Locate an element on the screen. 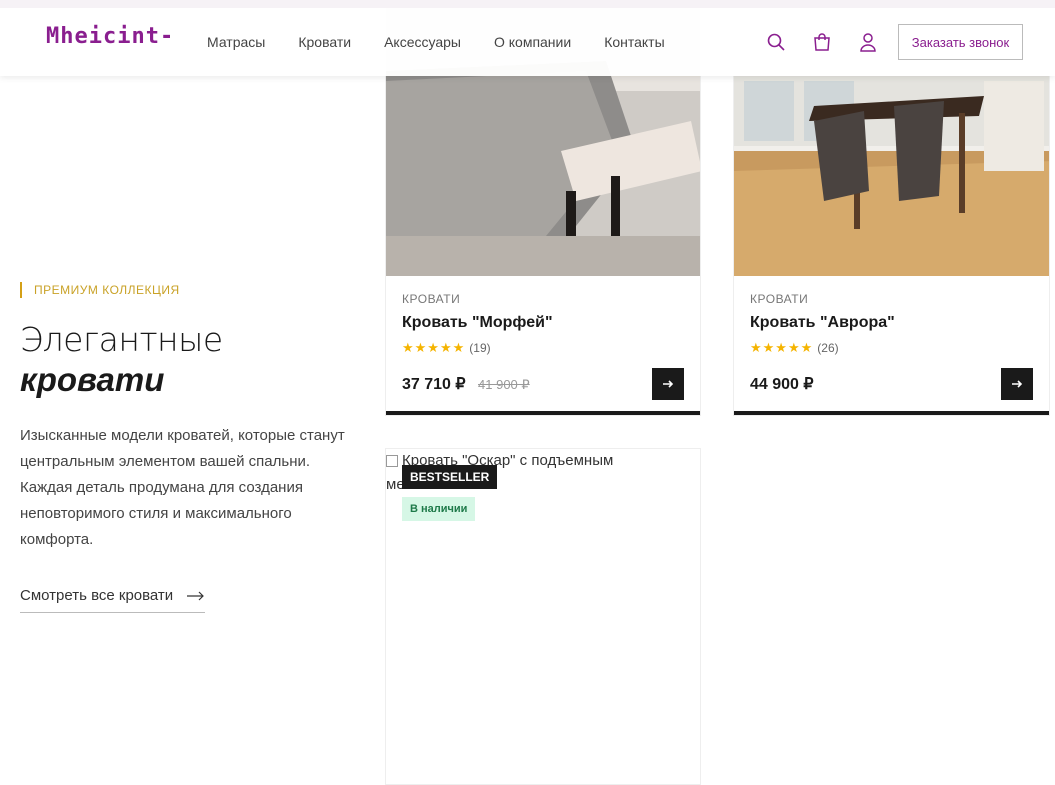  in-stock-badge: В наличии is located at coordinates (439, 509).